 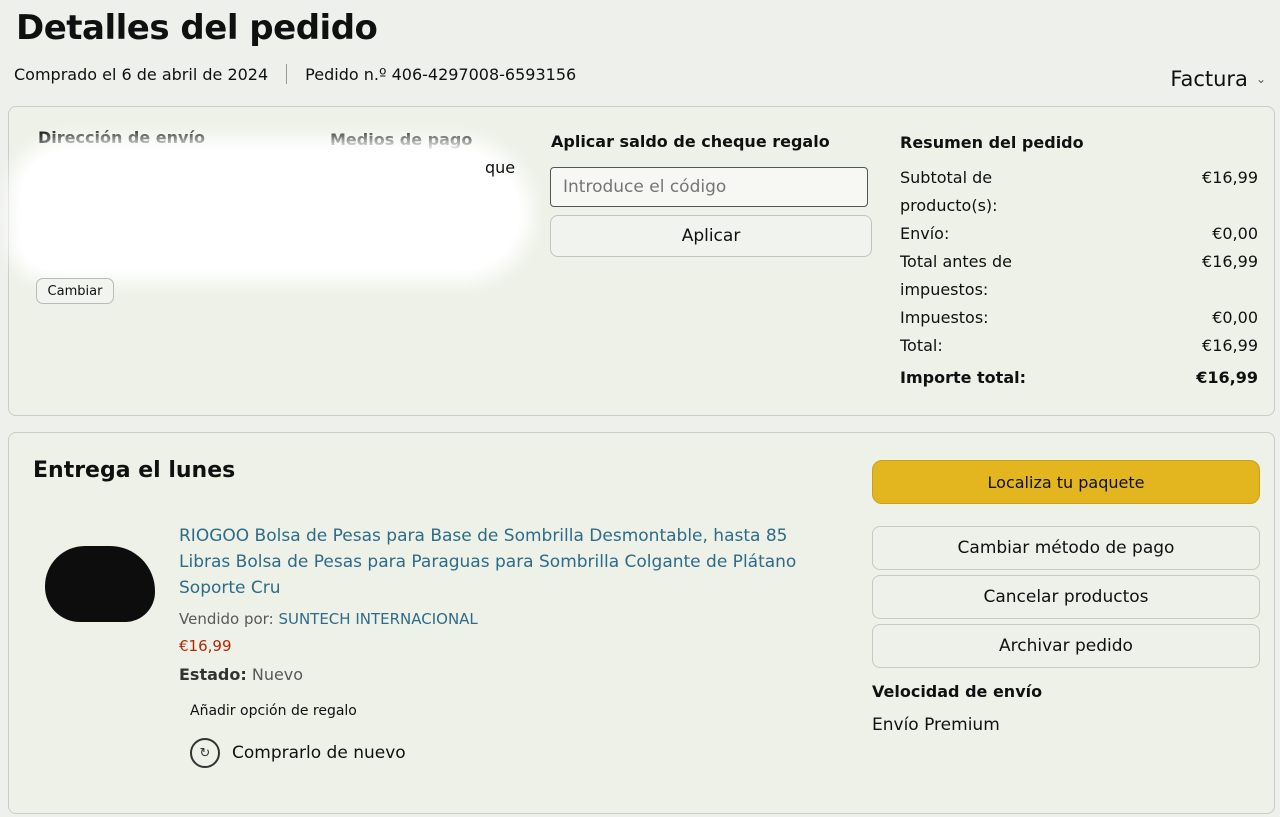 I want to click on cancel-items-button: Cancelar productos, so click(x=1066, y=597).